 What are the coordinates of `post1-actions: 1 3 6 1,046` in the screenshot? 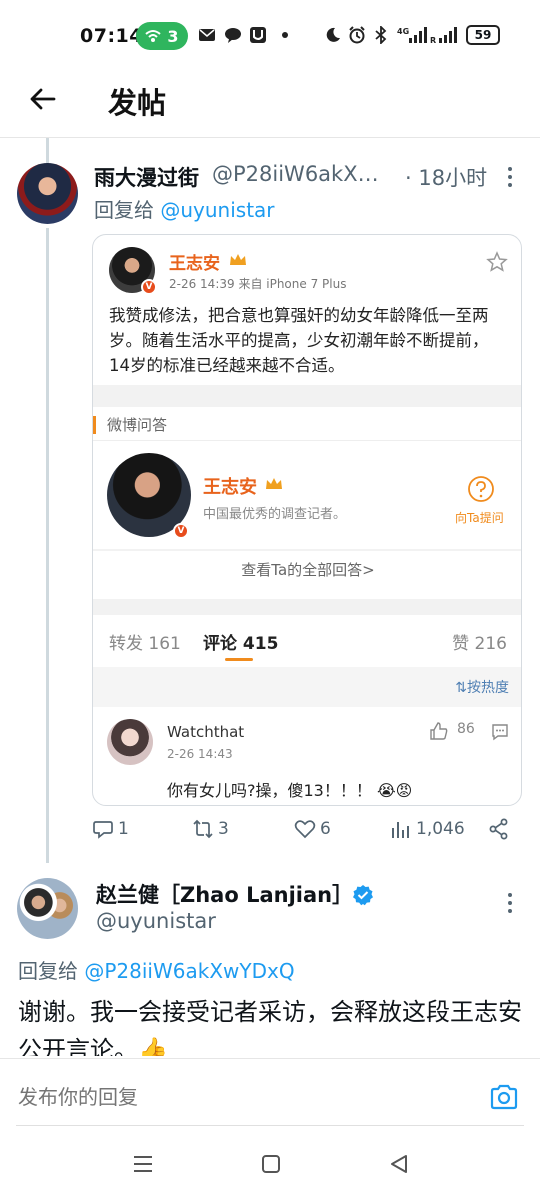 It's located at (307, 833).